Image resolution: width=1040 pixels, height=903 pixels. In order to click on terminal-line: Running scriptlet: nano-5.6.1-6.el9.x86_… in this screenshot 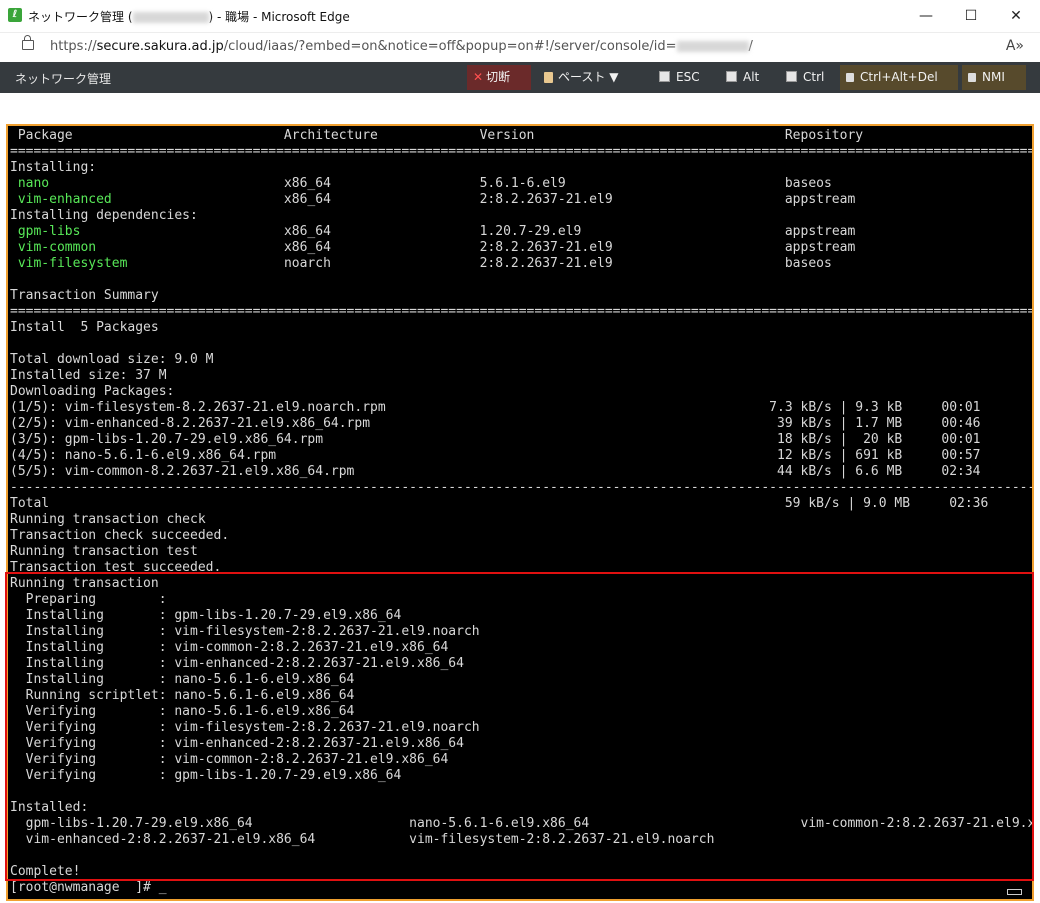, I will do `click(190, 695)`.